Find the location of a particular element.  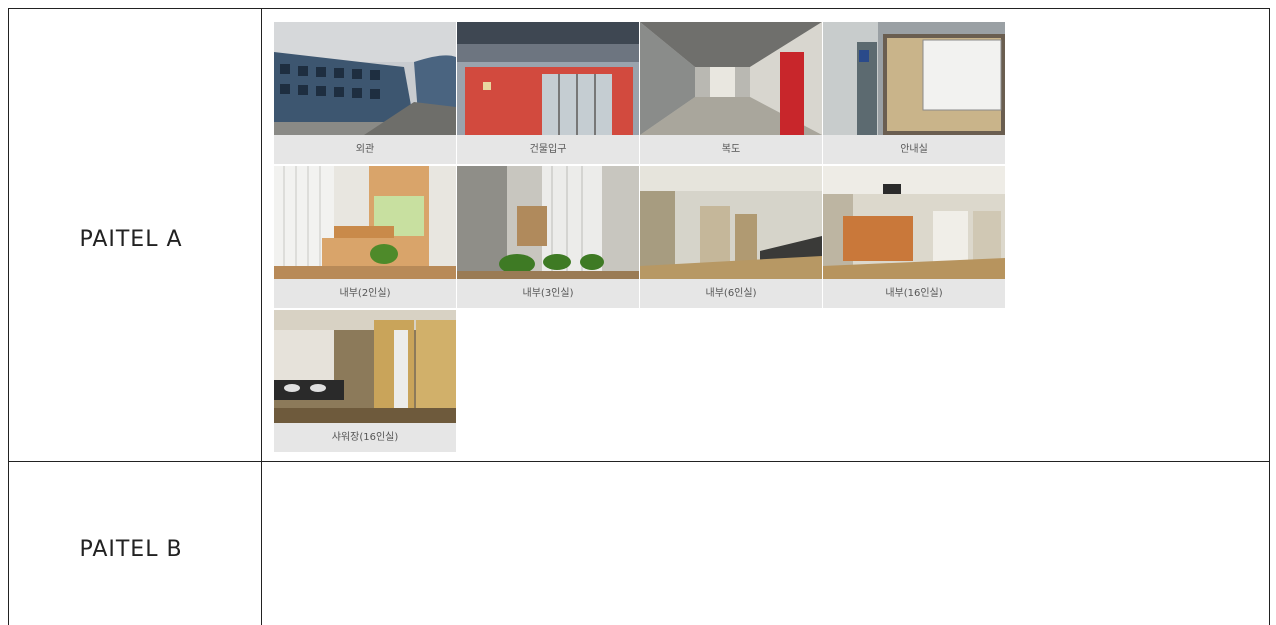

photo-double-room: 내부(2인실) is located at coordinates (365, 237).